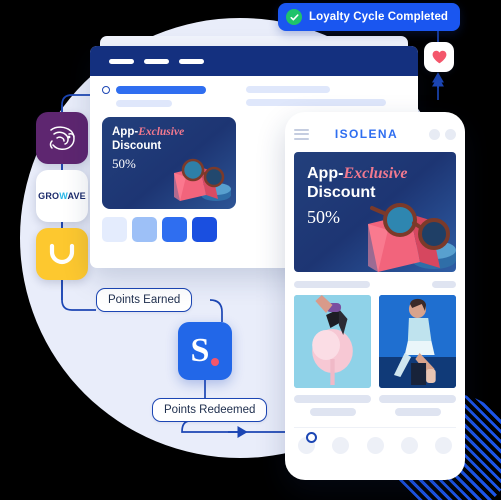 The width and height of the screenshot is (501, 500). What do you see at coordinates (161, 90) in the screenshot?
I see `active-highlight-bar` at bounding box center [161, 90].